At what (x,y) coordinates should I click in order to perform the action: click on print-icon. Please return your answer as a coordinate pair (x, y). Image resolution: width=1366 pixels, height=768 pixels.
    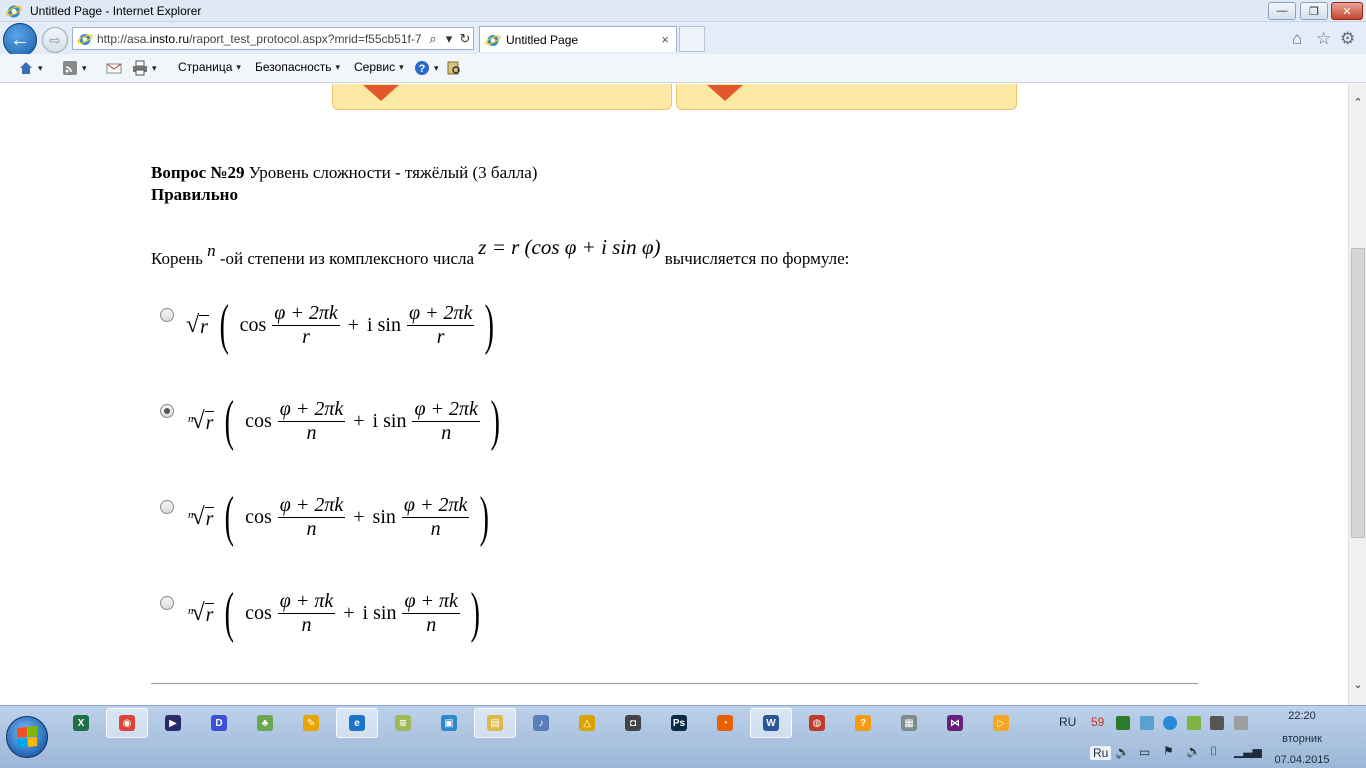
    Looking at the image, I should click on (140, 68).